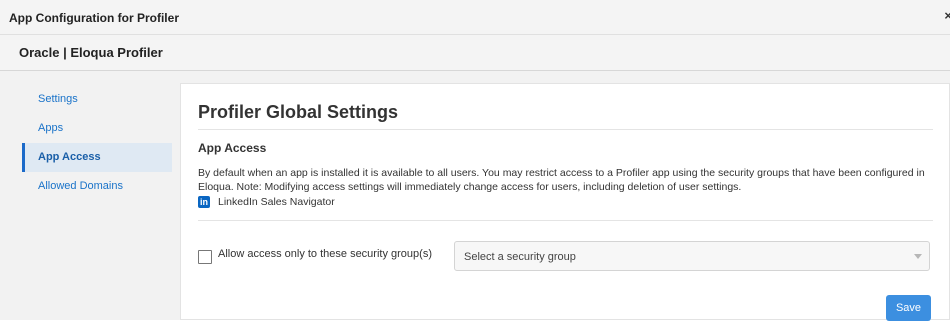 The image size is (950, 321). Describe the element at coordinates (97, 128) in the screenshot. I see `sidebar-item-apps: Apps` at that location.